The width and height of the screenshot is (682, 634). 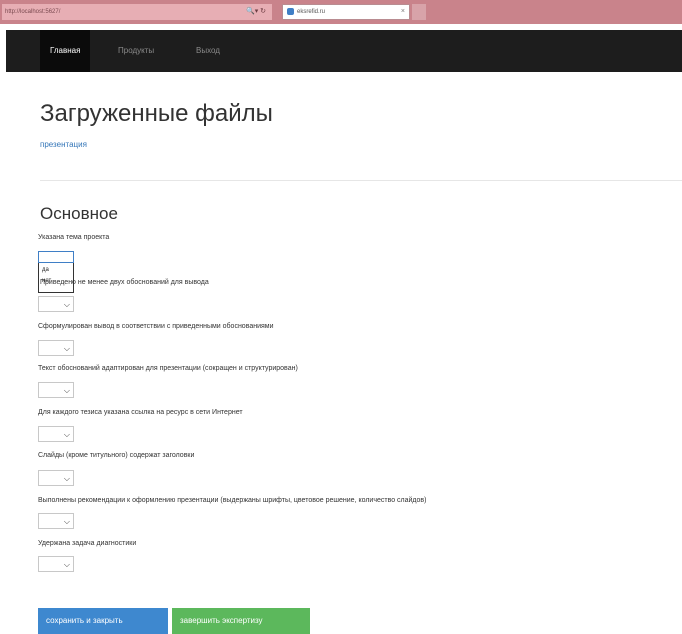 I want to click on close-tab-icon: ×, so click(x=403, y=12).